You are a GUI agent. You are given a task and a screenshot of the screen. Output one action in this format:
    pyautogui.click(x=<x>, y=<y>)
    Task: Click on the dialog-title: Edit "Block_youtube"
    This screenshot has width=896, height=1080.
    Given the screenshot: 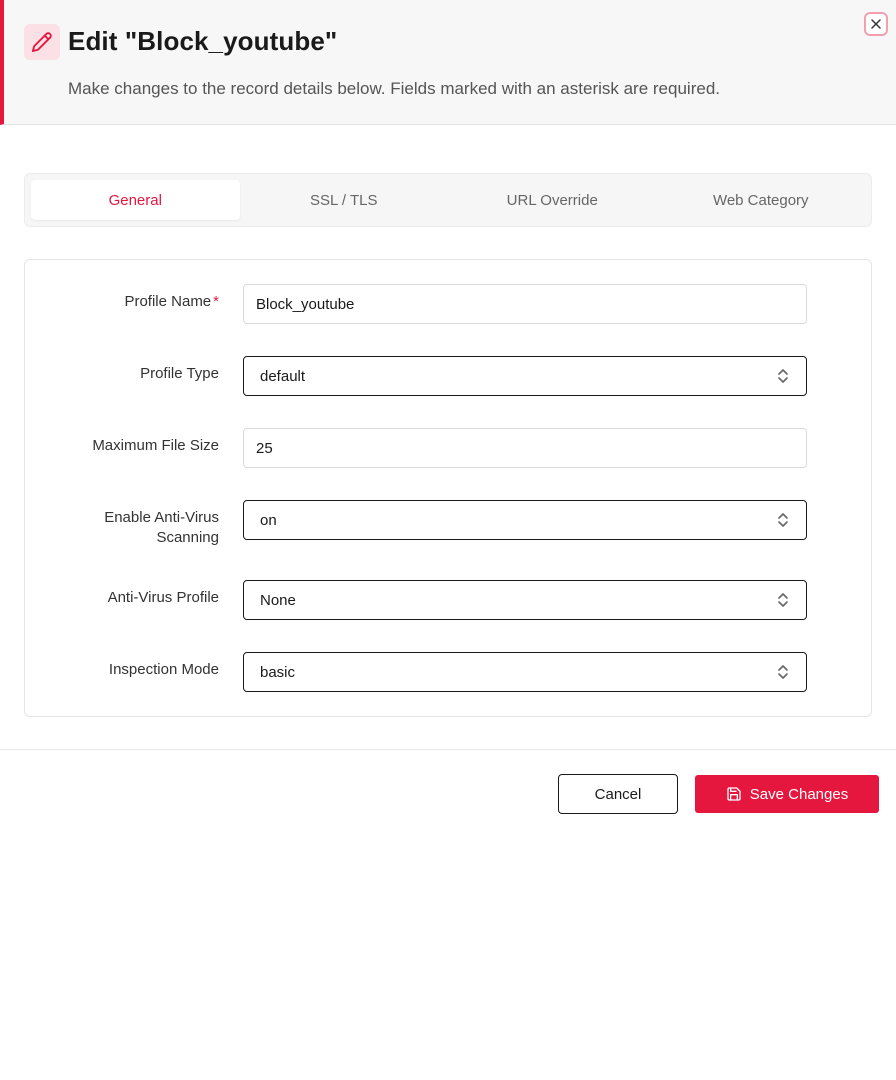 What is the action you would take?
    pyautogui.click(x=203, y=41)
    